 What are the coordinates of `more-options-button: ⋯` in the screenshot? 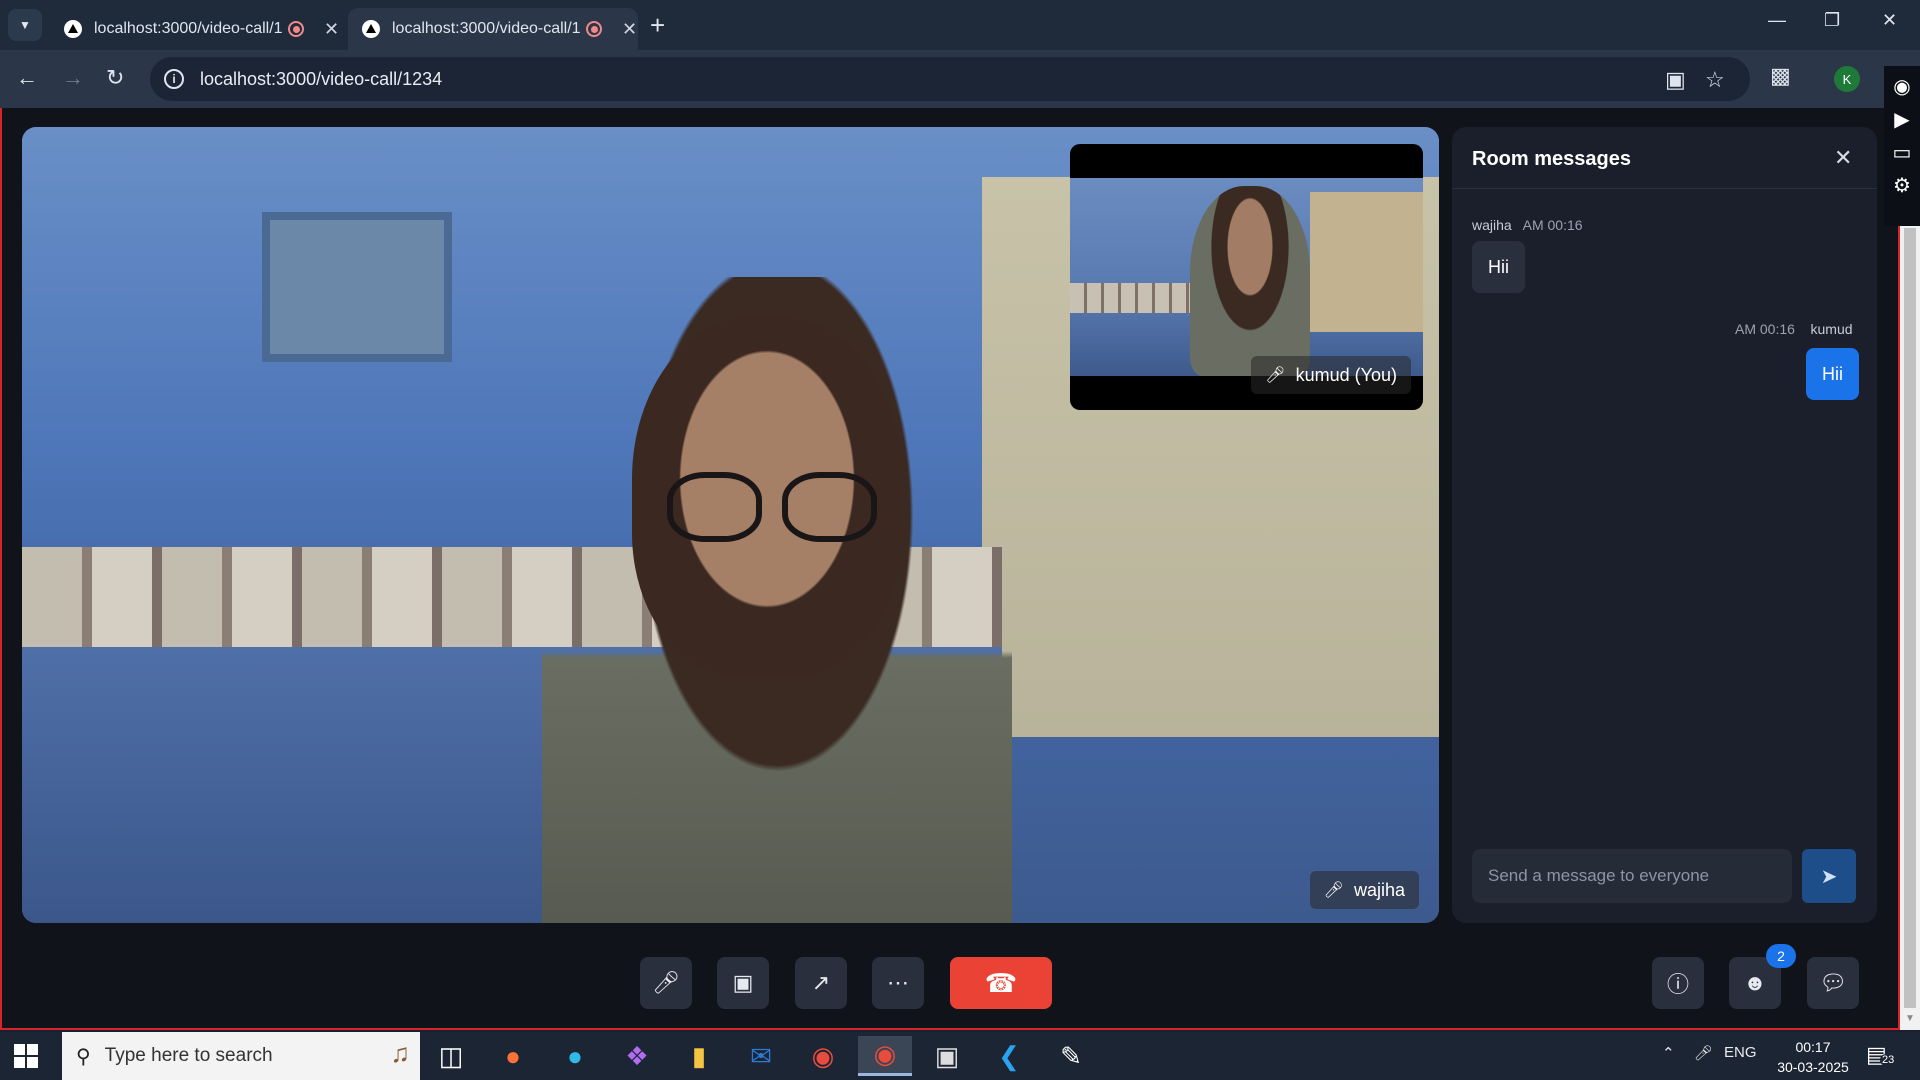 It's located at (898, 983).